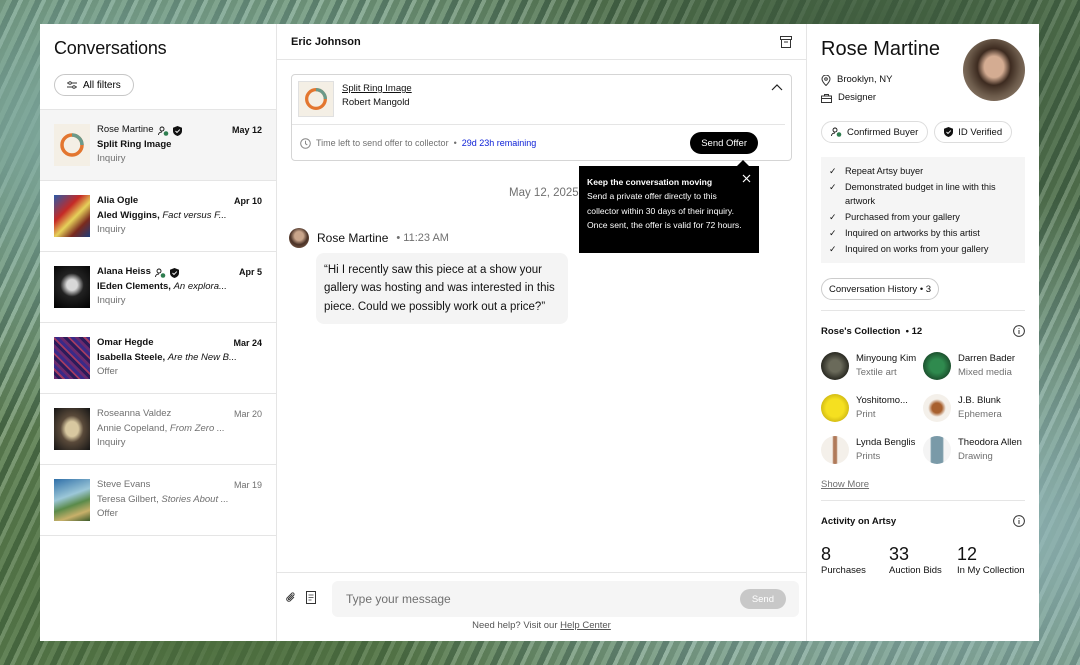 The width and height of the screenshot is (1080, 665). What do you see at coordinates (786, 41) in the screenshot?
I see `archive-icon` at bounding box center [786, 41].